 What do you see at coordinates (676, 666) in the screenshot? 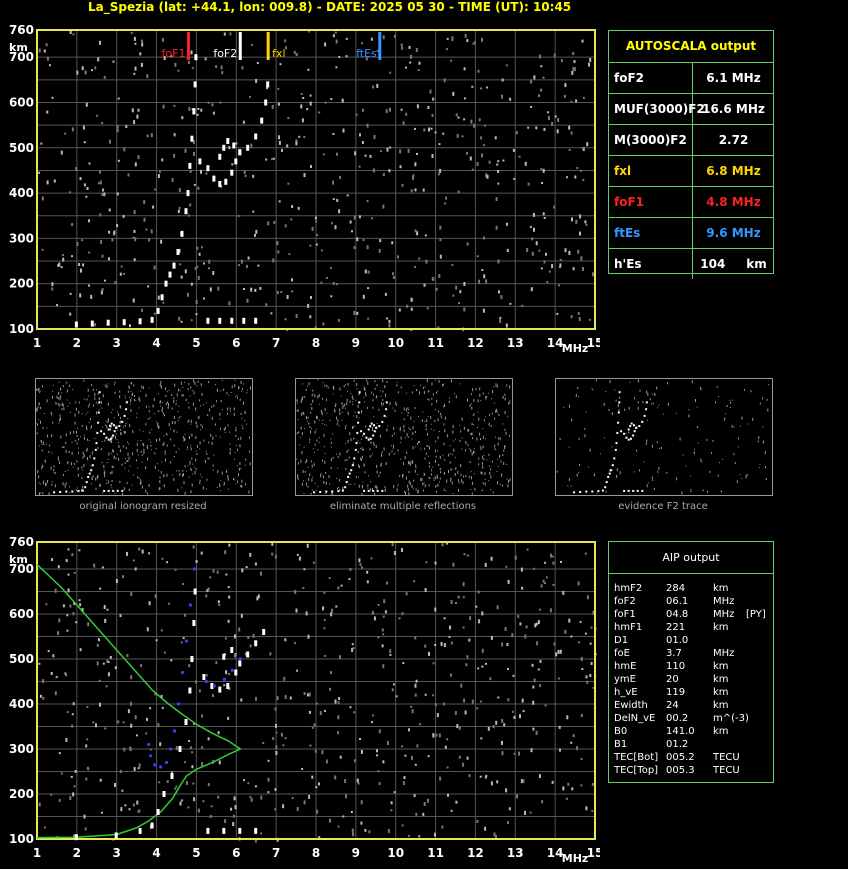
I see `aip-v: 110` at bounding box center [676, 666].